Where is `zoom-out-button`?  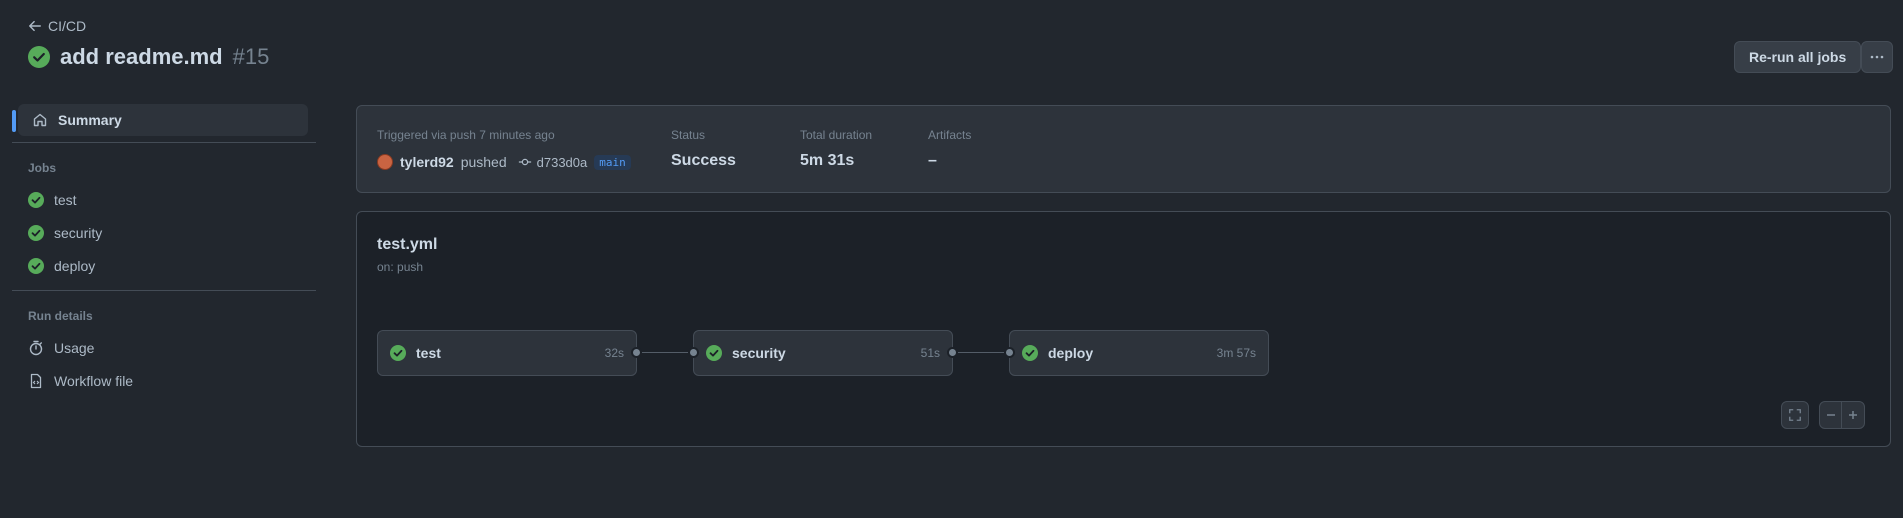
zoom-out-button is located at coordinates (1831, 415).